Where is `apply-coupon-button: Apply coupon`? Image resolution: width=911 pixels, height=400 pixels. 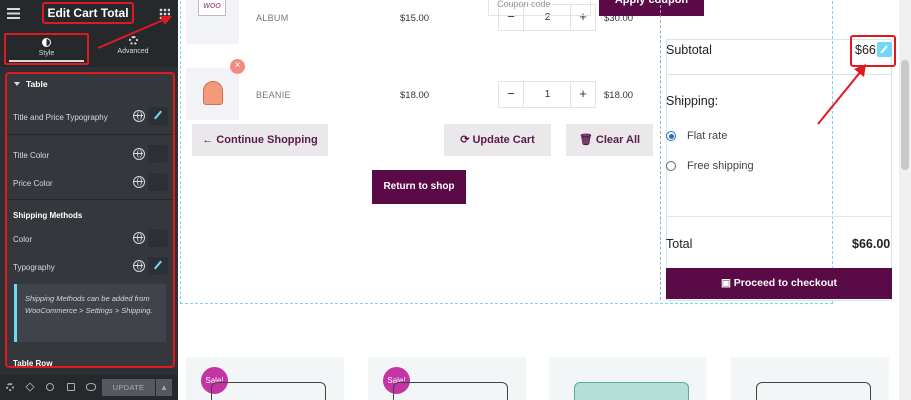
apply-coupon-button: Apply coupon is located at coordinates (651, 8).